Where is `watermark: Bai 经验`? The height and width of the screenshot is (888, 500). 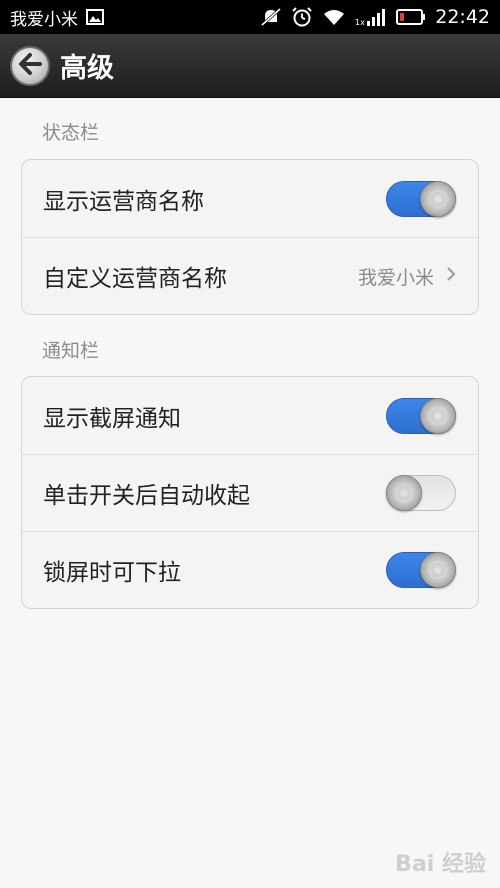
watermark: Bai 经验 is located at coordinates (440, 864).